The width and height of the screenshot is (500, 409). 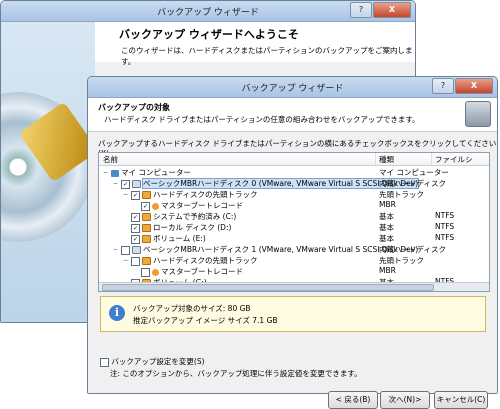 What do you see at coordinates (115, 173) in the screenshot?
I see `computer-icon` at bounding box center [115, 173].